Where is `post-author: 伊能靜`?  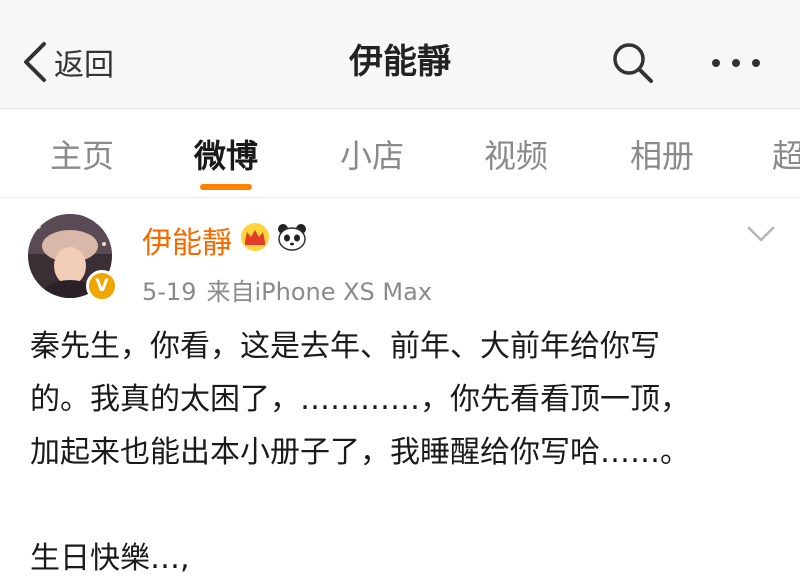
post-author: 伊能靜 is located at coordinates (187, 240).